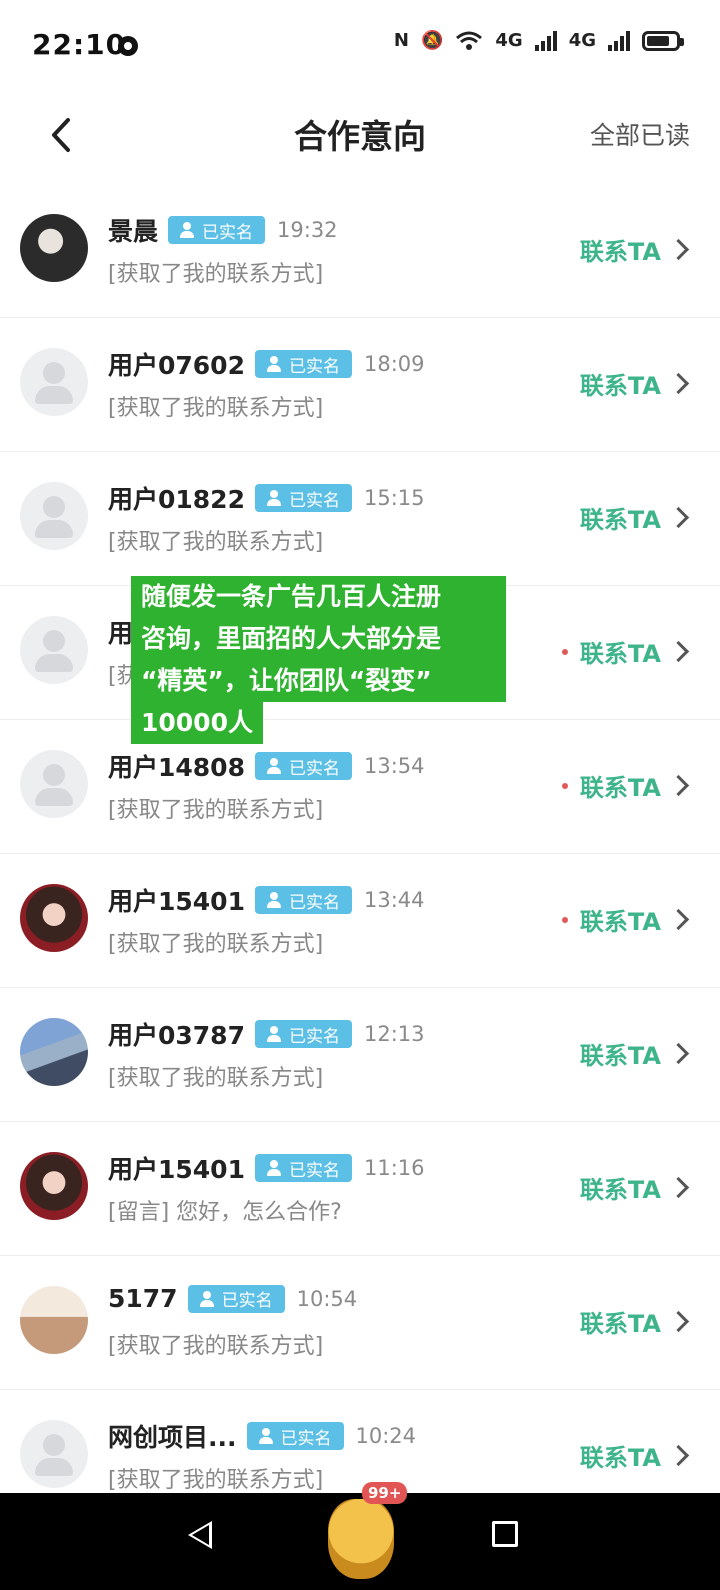  Describe the element at coordinates (385, 1493) in the screenshot. I see `notification-count-badge: 99+` at that location.